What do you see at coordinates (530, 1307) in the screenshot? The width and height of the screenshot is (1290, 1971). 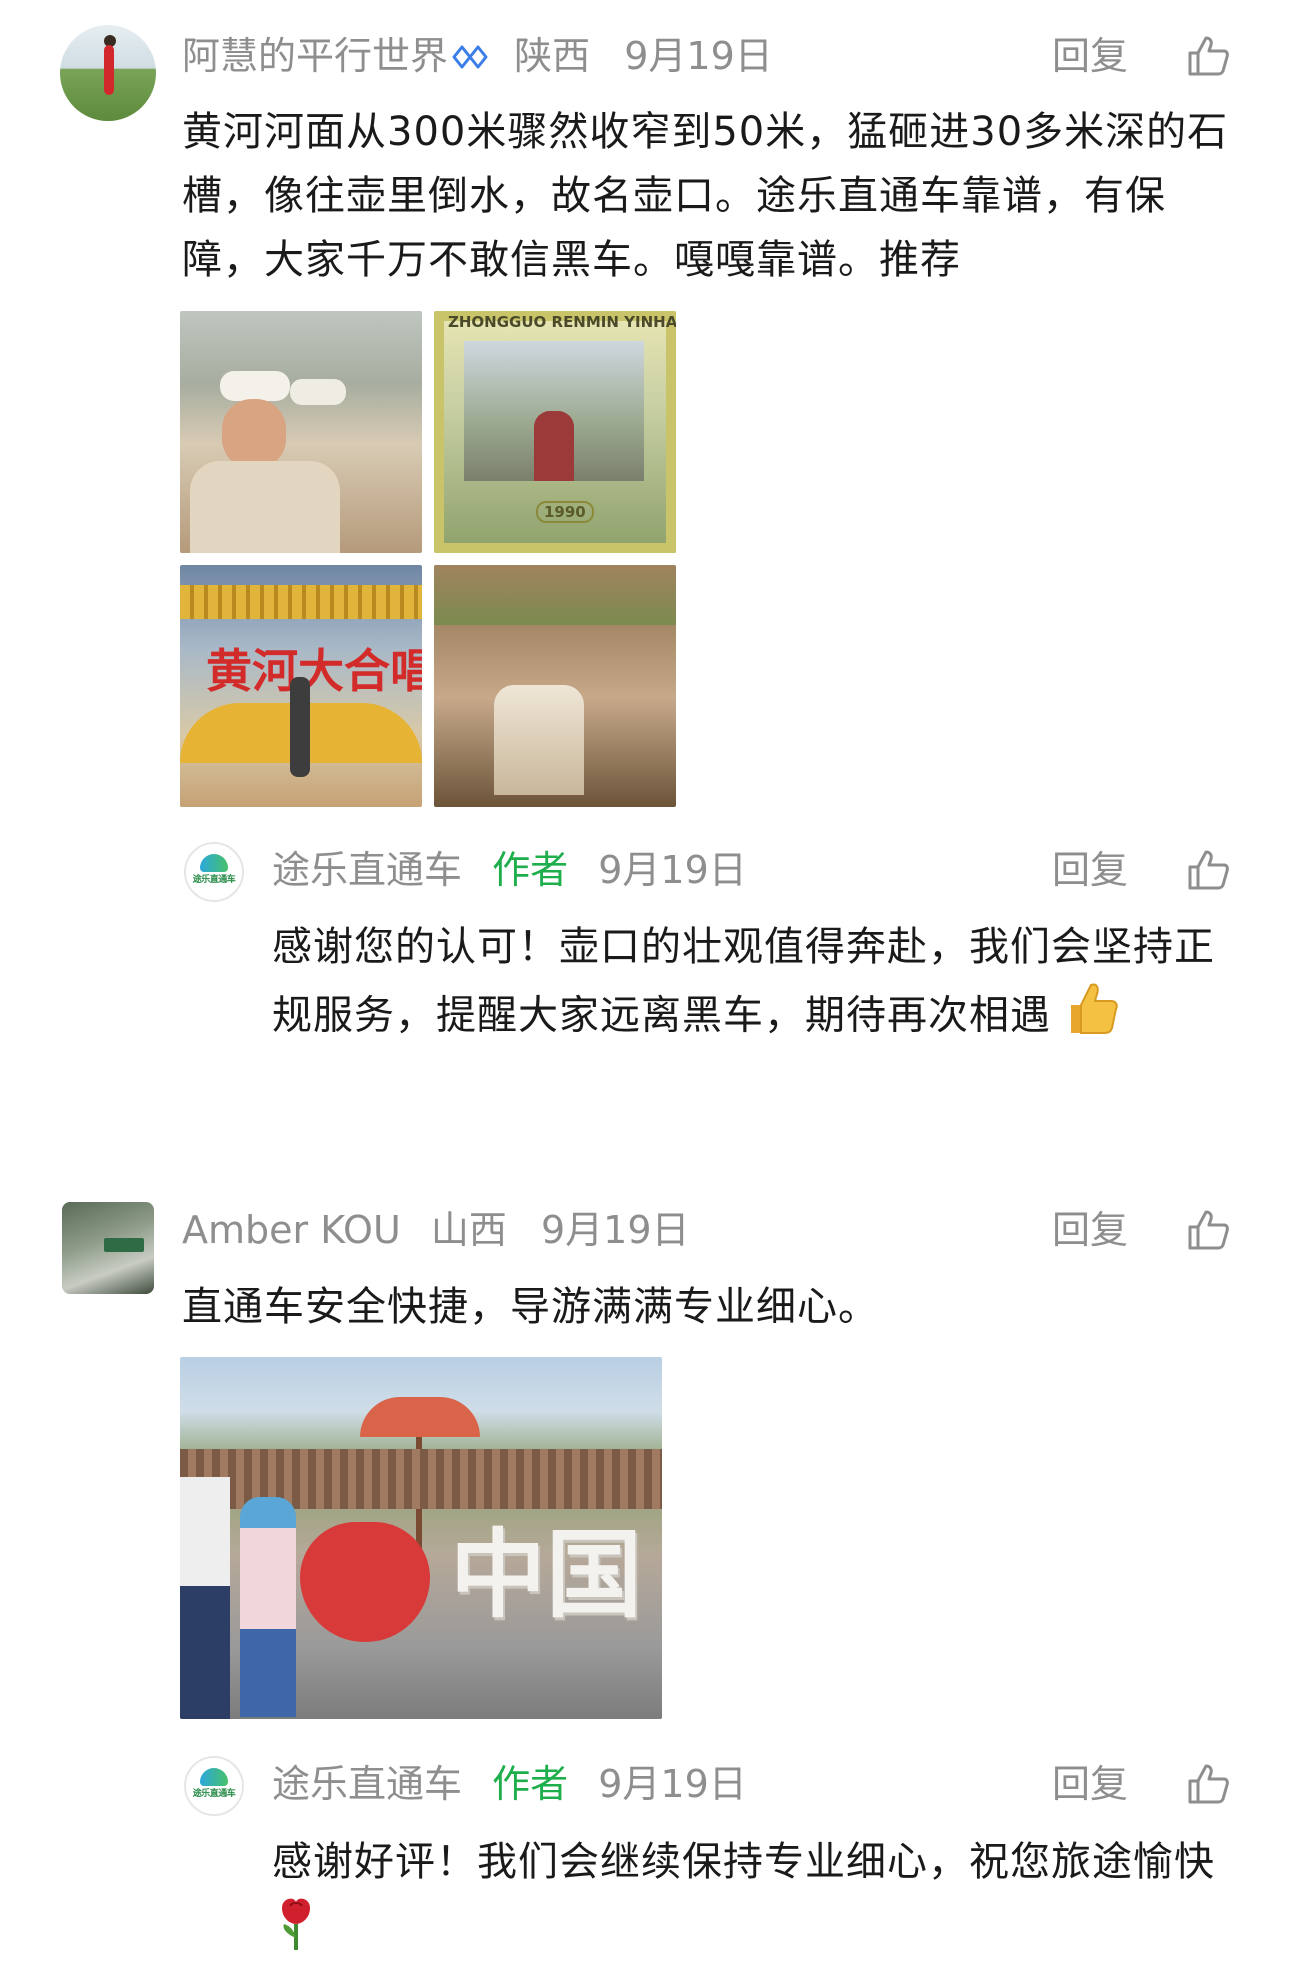 I see `comment-text: 直通车安全快捷，导游满满专业细心。` at bounding box center [530, 1307].